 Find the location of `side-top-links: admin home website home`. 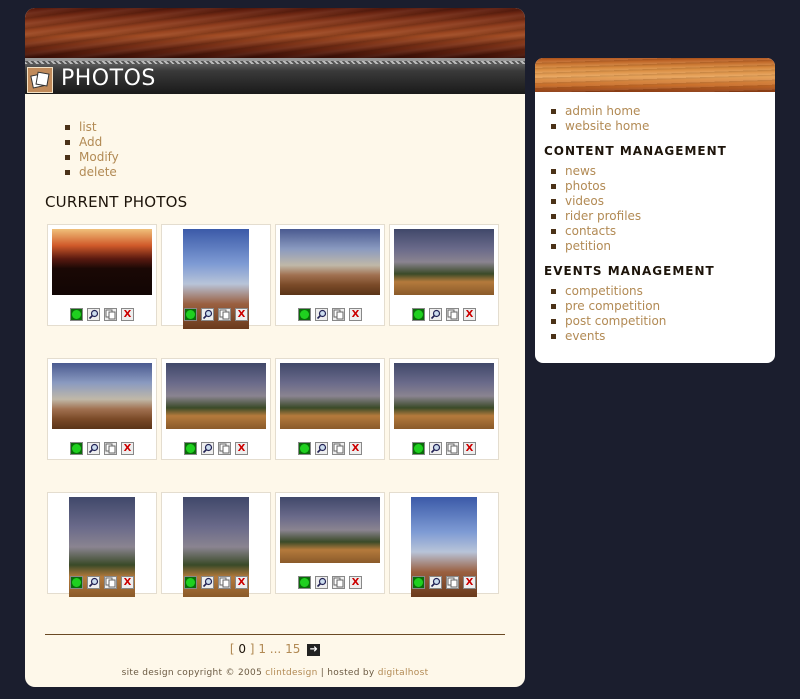

side-top-links: admin home website home is located at coordinates (600, 119).